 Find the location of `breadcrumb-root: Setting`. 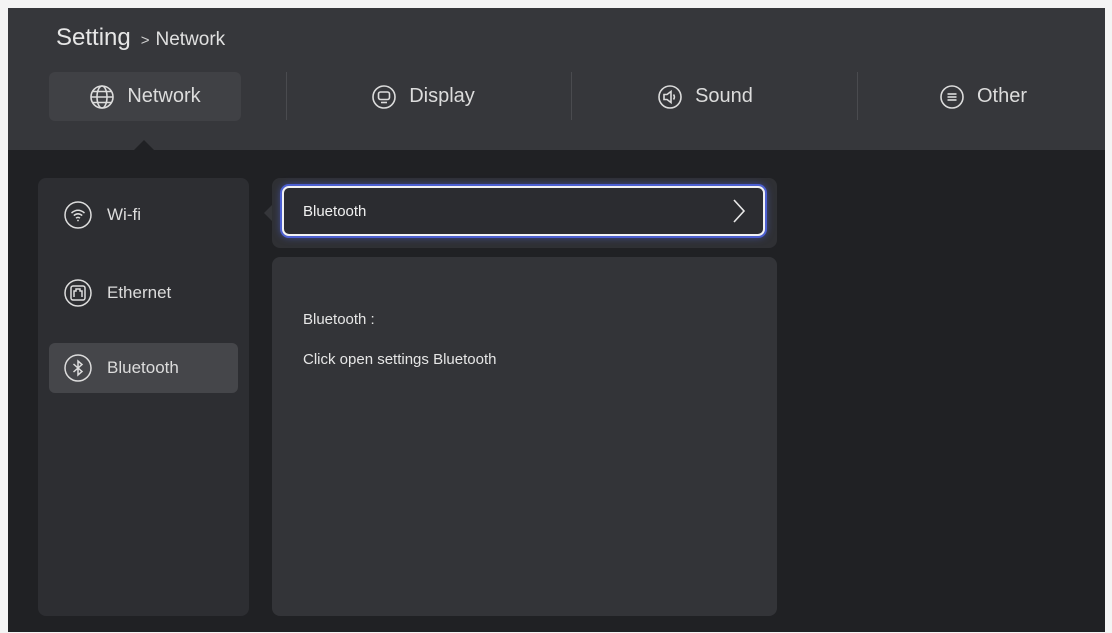

breadcrumb-root: Setting is located at coordinates (93, 37).